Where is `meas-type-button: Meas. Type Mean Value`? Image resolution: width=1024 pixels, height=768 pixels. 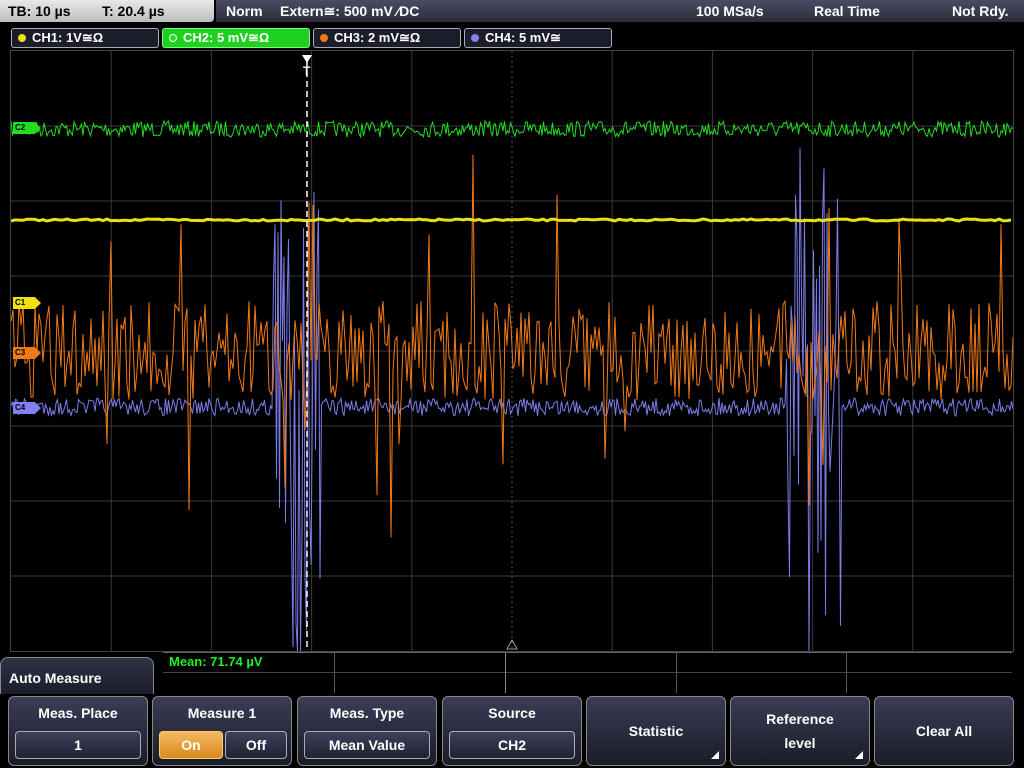 meas-type-button: Meas. Type Mean Value is located at coordinates (367, 731).